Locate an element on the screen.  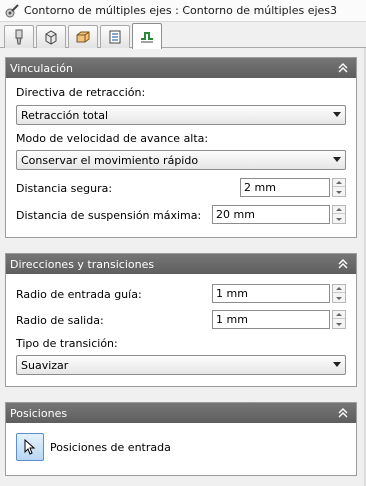
lead-out-radius-spinner is located at coordinates (339, 319).